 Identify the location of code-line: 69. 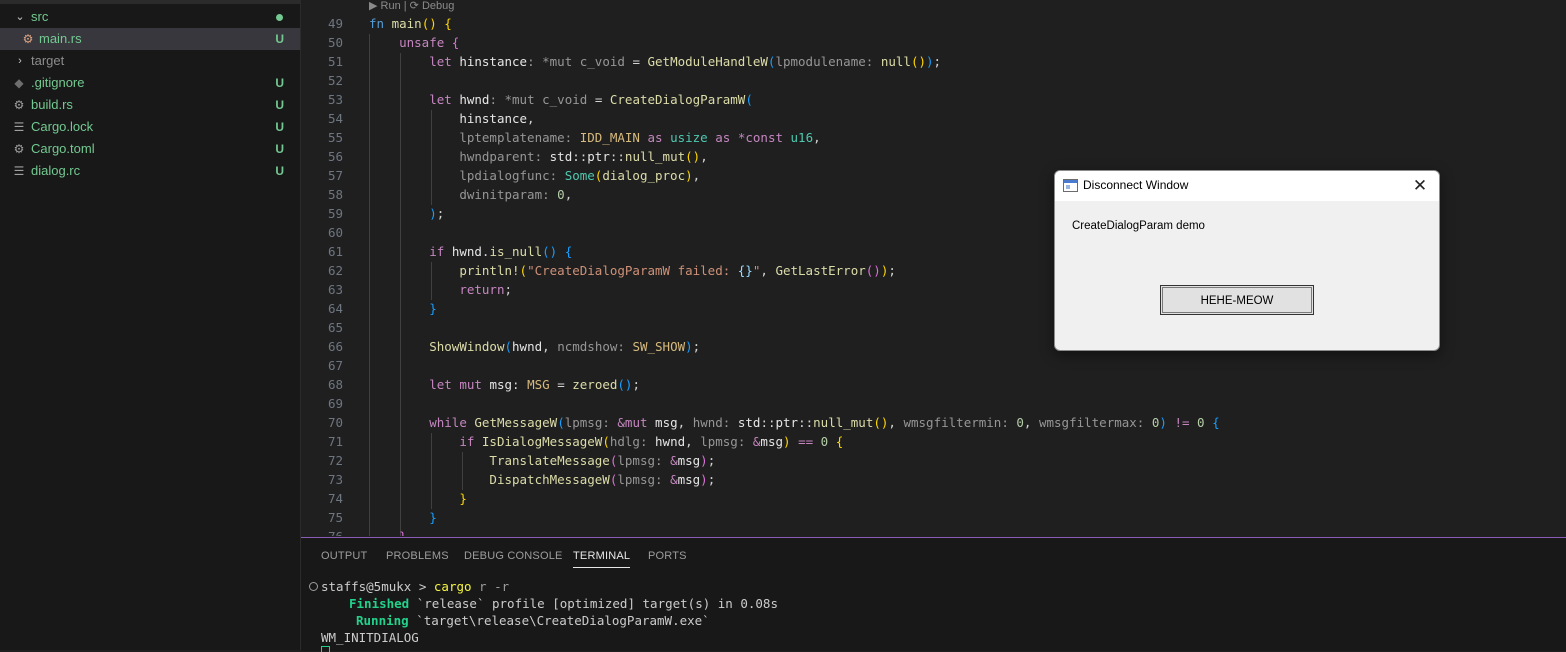
(933, 403).